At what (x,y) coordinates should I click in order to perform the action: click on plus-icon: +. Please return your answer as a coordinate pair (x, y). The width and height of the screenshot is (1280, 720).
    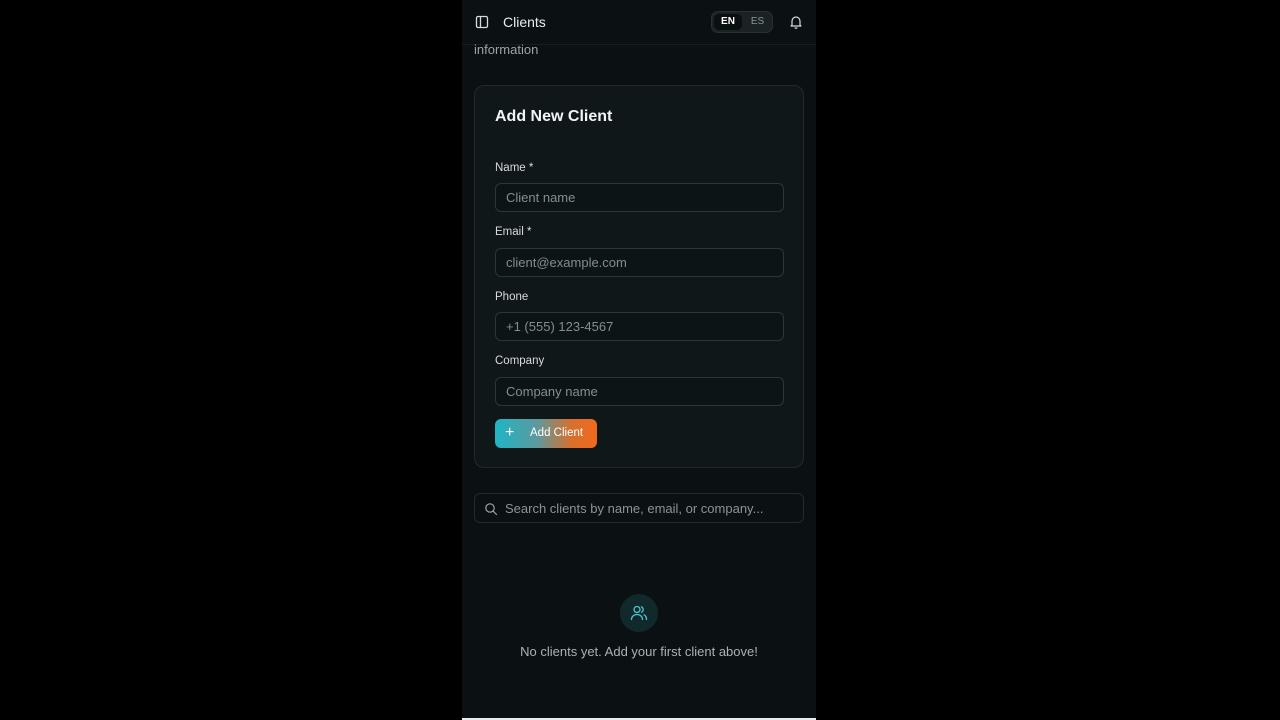
    Looking at the image, I should click on (510, 432).